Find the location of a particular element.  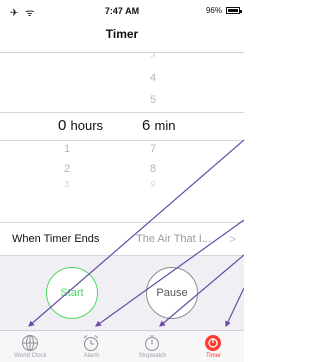

picker-selection-line-top is located at coordinates (122, 112).